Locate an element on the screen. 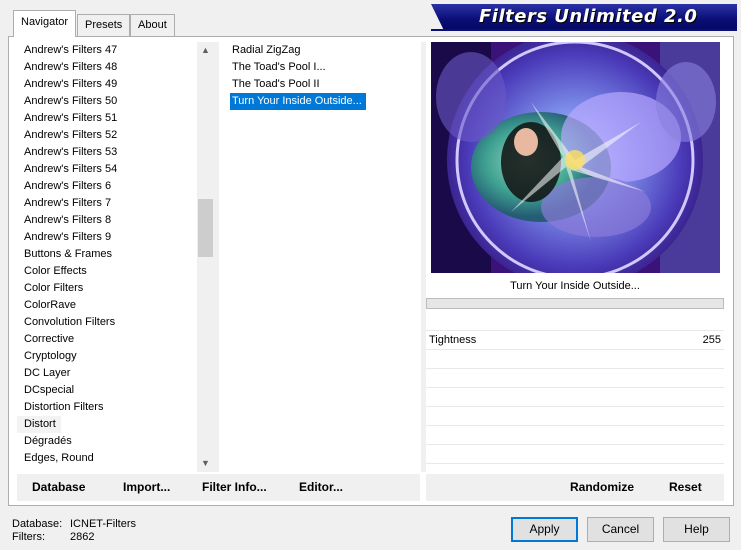 This screenshot has width=741, height=550. category-item: DCspecial is located at coordinates (107, 390).